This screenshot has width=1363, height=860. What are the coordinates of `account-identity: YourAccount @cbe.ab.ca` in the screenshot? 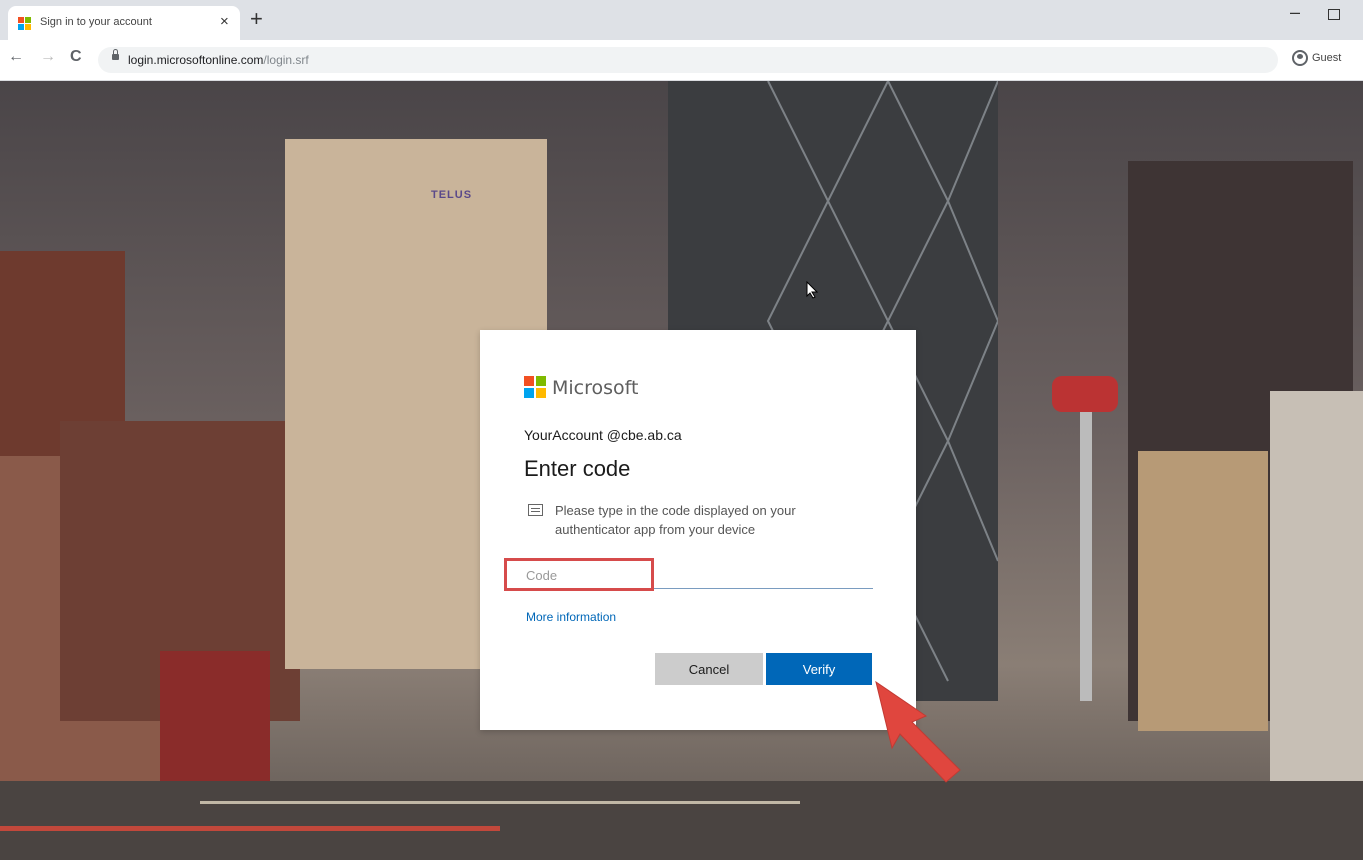 It's located at (603, 435).